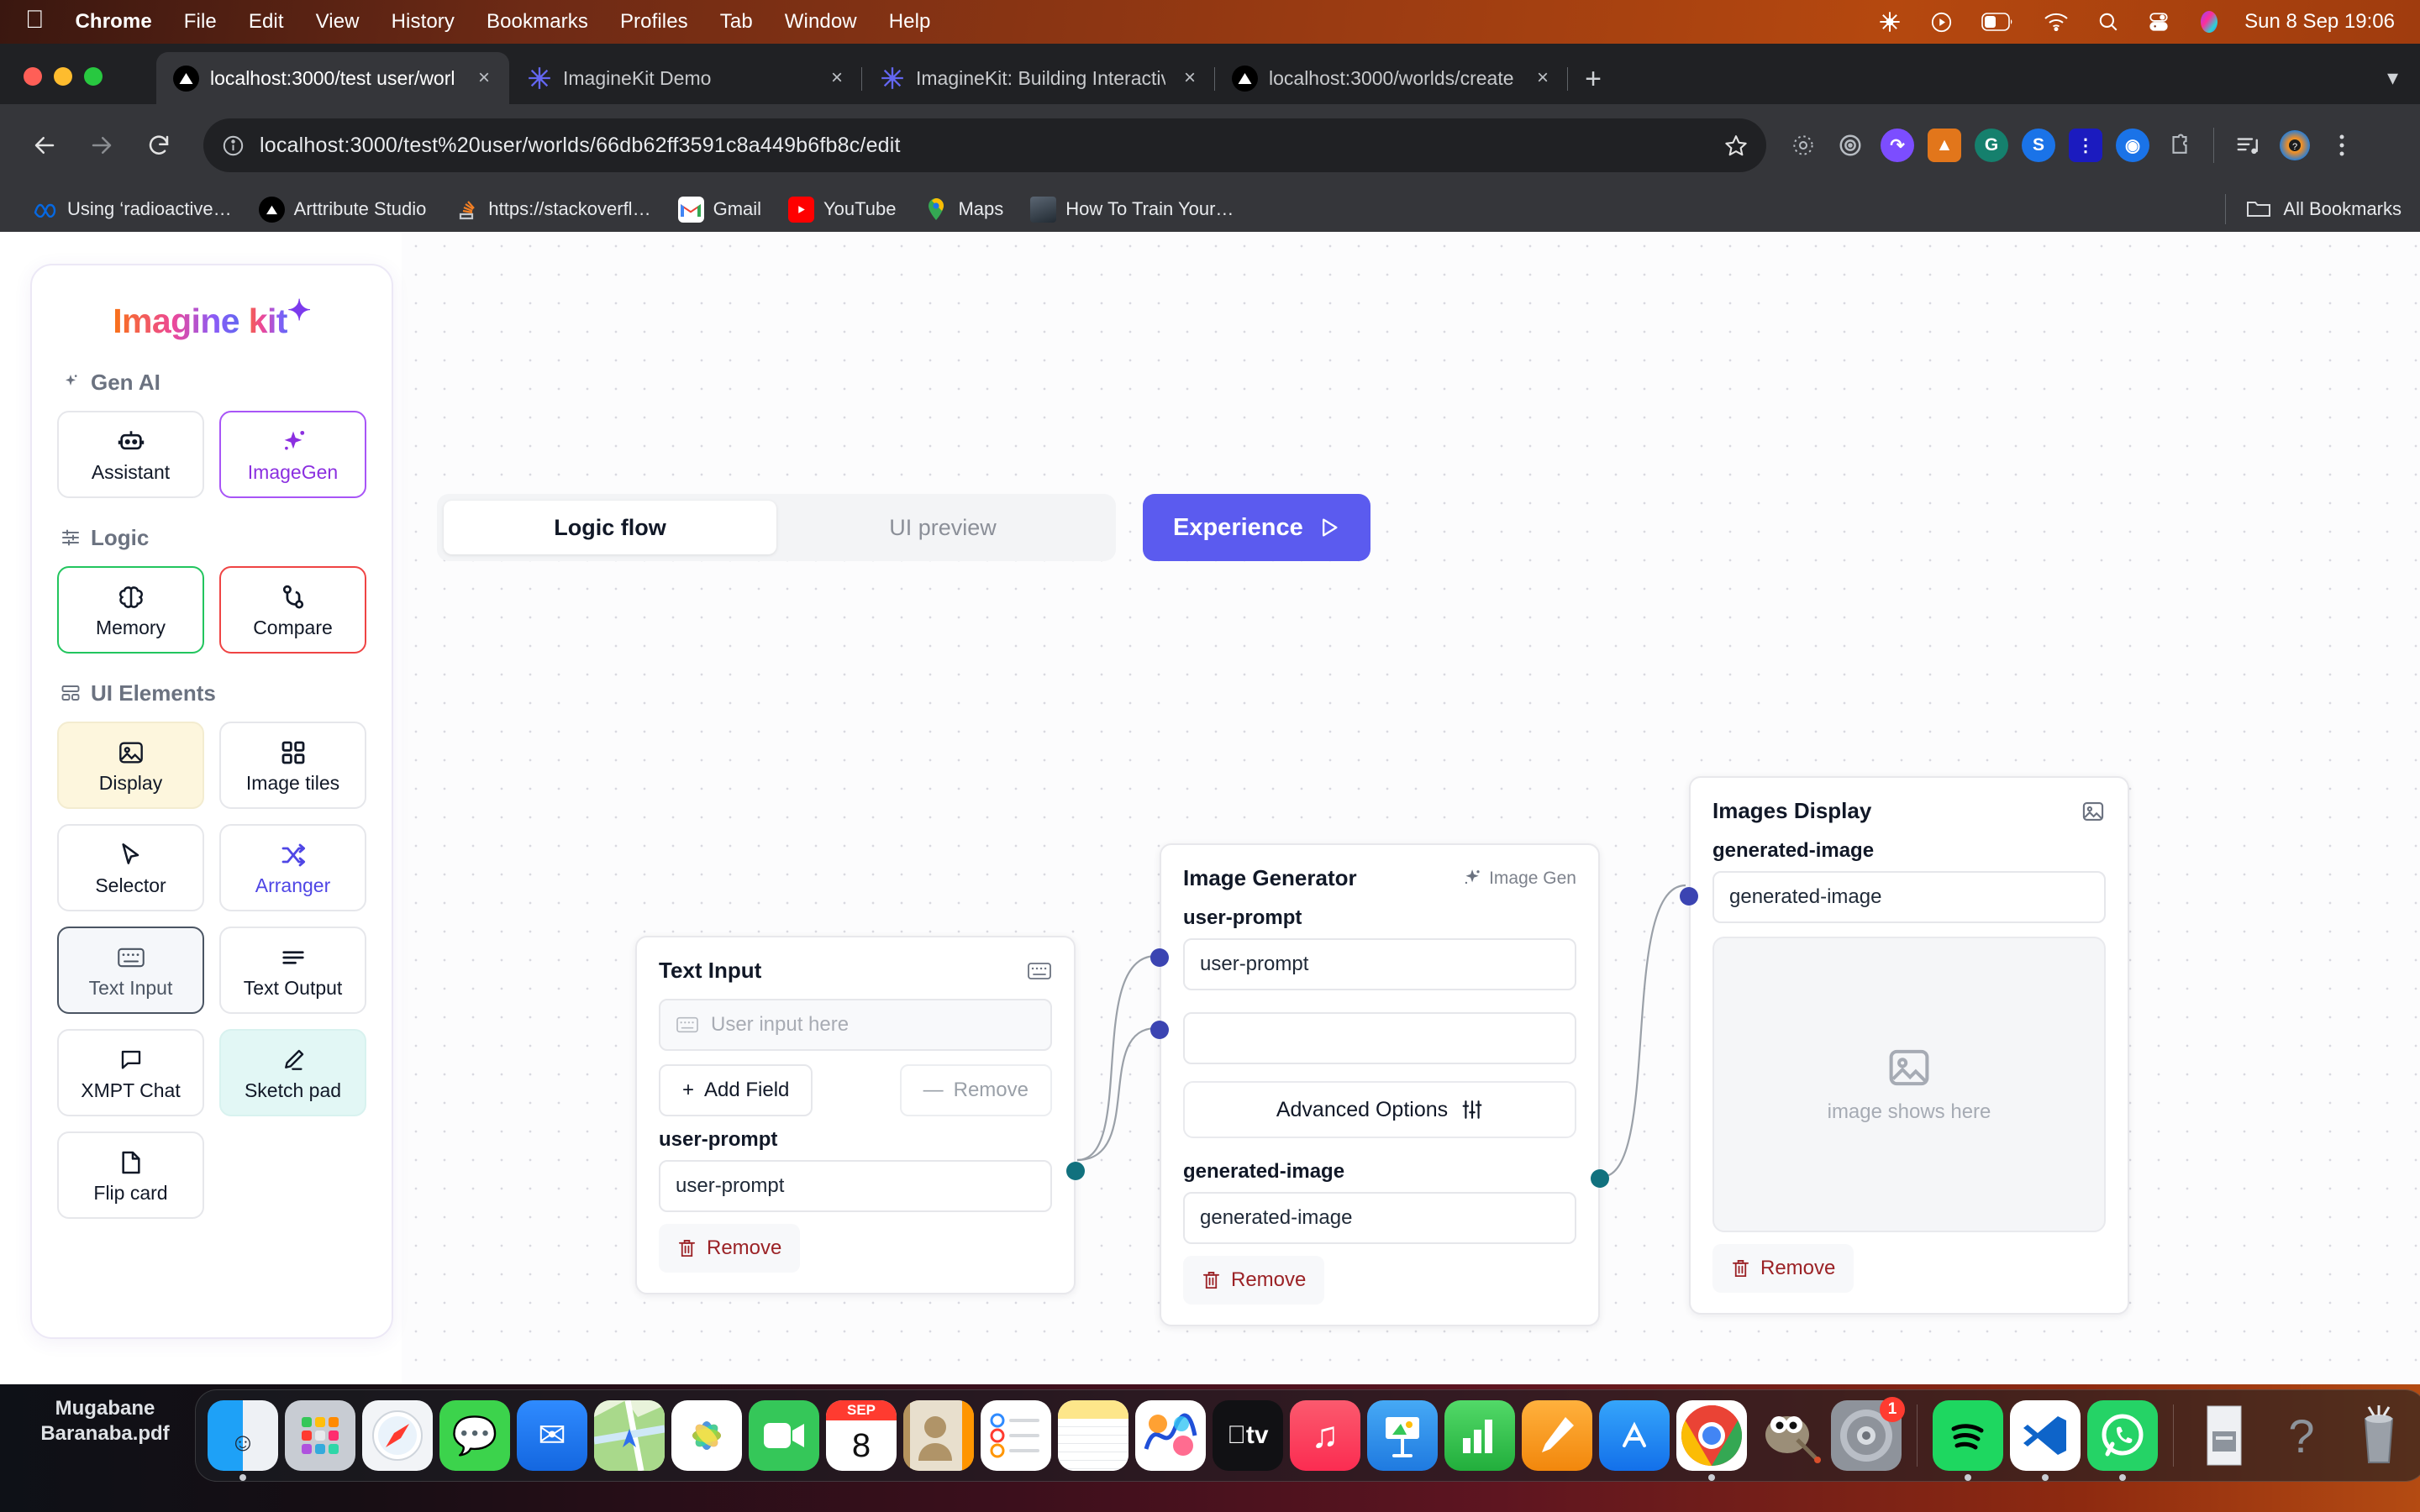 This screenshot has width=2420, height=1512. Describe the element at coordinates (2132, 145) in the screenshot. I see `circle-extension-icon: ◉` at that location.